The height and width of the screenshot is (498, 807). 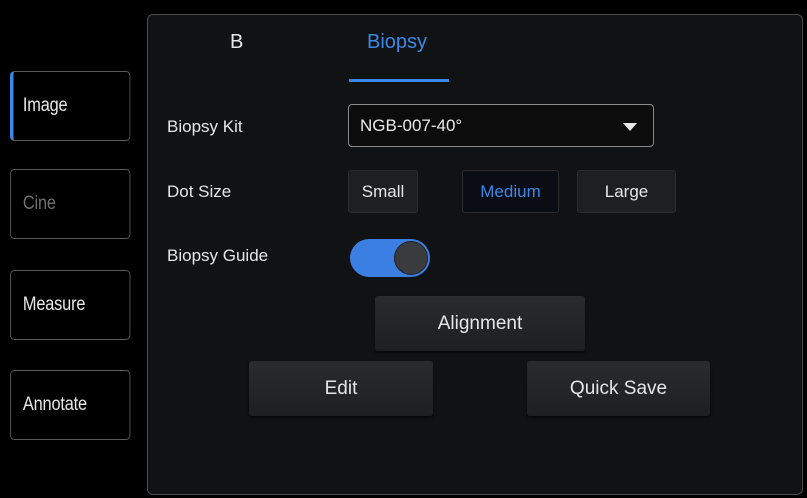 I want to click on edit-button: Edit, so click(x=341, y=388).